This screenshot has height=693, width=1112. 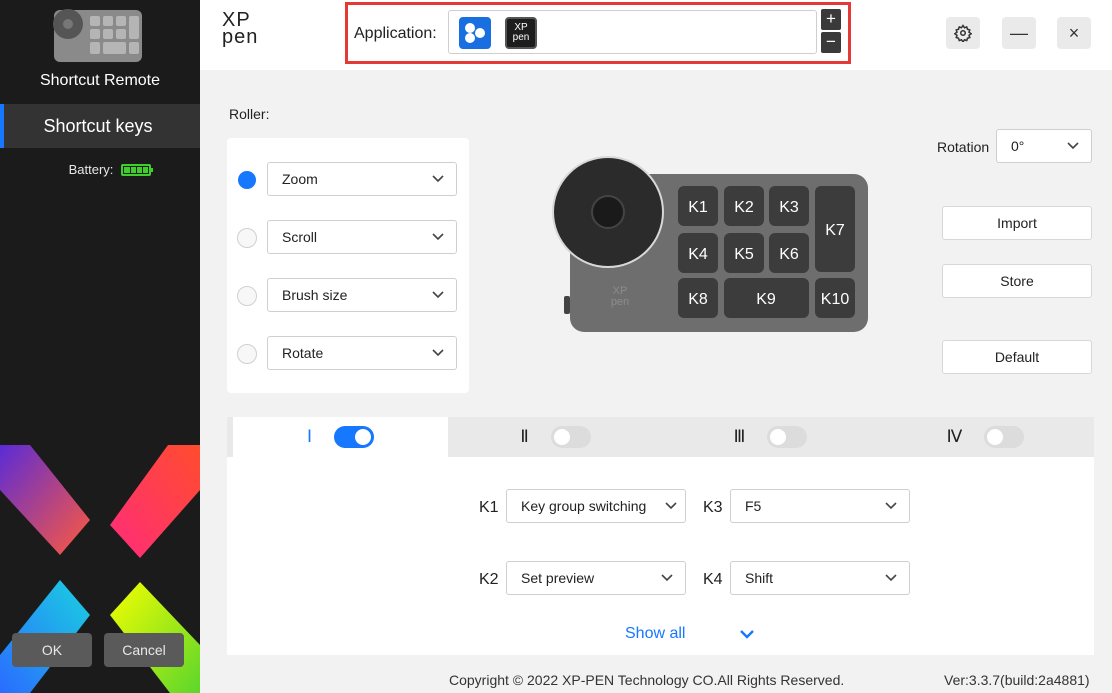 I want to click on tab-group-3: Ⅲ, so click(x=770, y=437).